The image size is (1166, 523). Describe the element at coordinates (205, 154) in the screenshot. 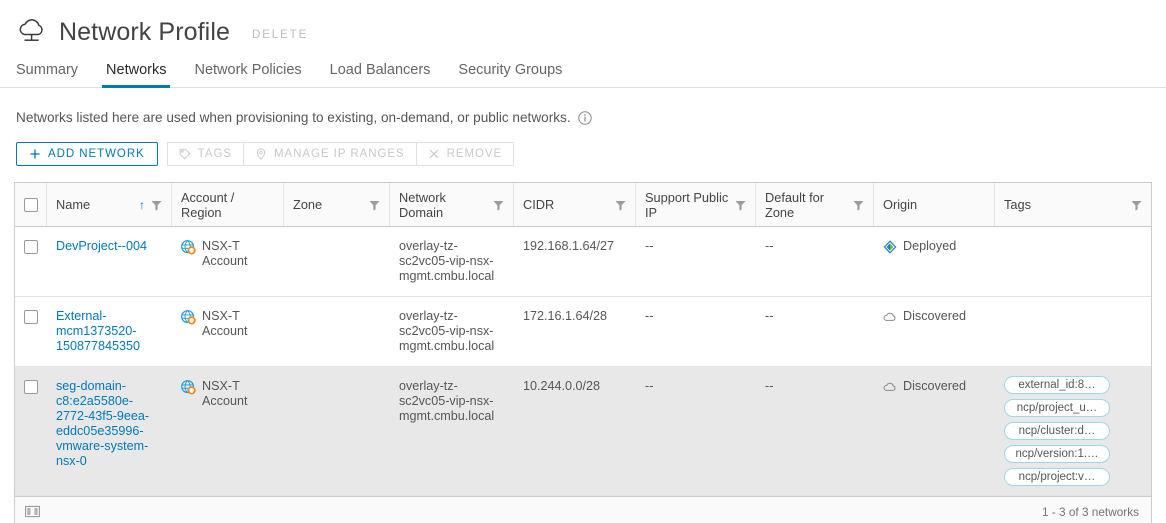

I see `tags-button: TAGS` at that location.